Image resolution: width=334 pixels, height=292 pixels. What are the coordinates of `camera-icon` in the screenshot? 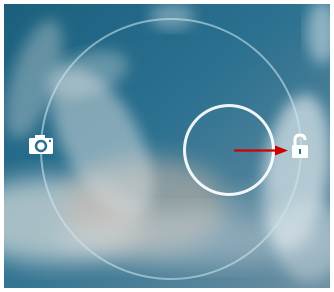 It's located at (41, 144).